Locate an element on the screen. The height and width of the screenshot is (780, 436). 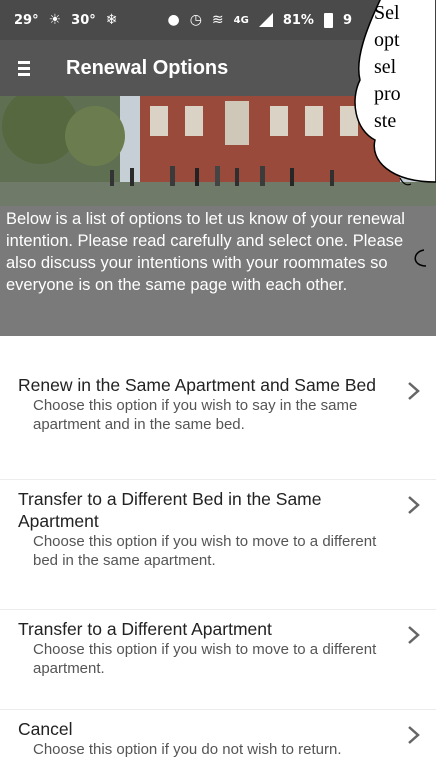
hamburger-menu-icon is located at coordinates (29, 68).